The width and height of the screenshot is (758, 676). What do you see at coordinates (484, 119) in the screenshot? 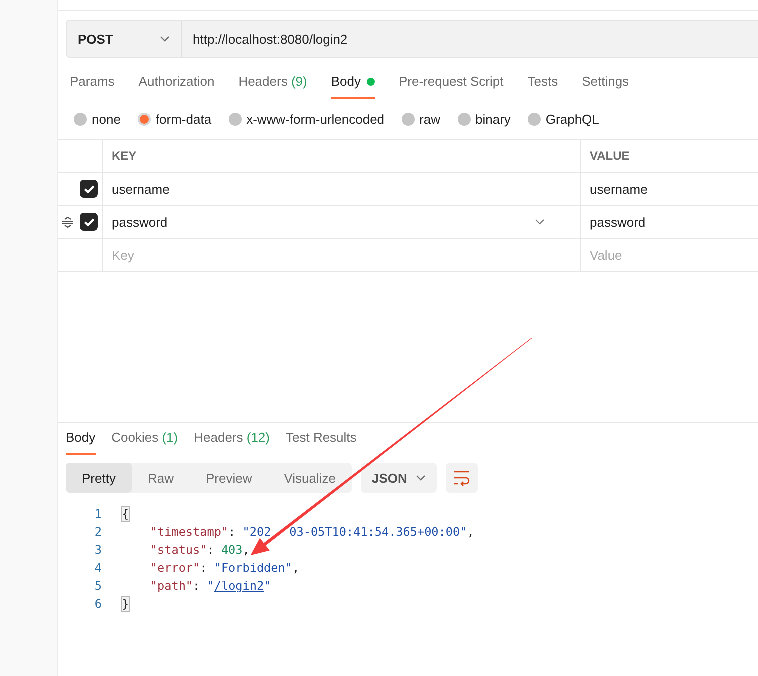
I see `body-type-option: binary` at bounding box center [484, 119].